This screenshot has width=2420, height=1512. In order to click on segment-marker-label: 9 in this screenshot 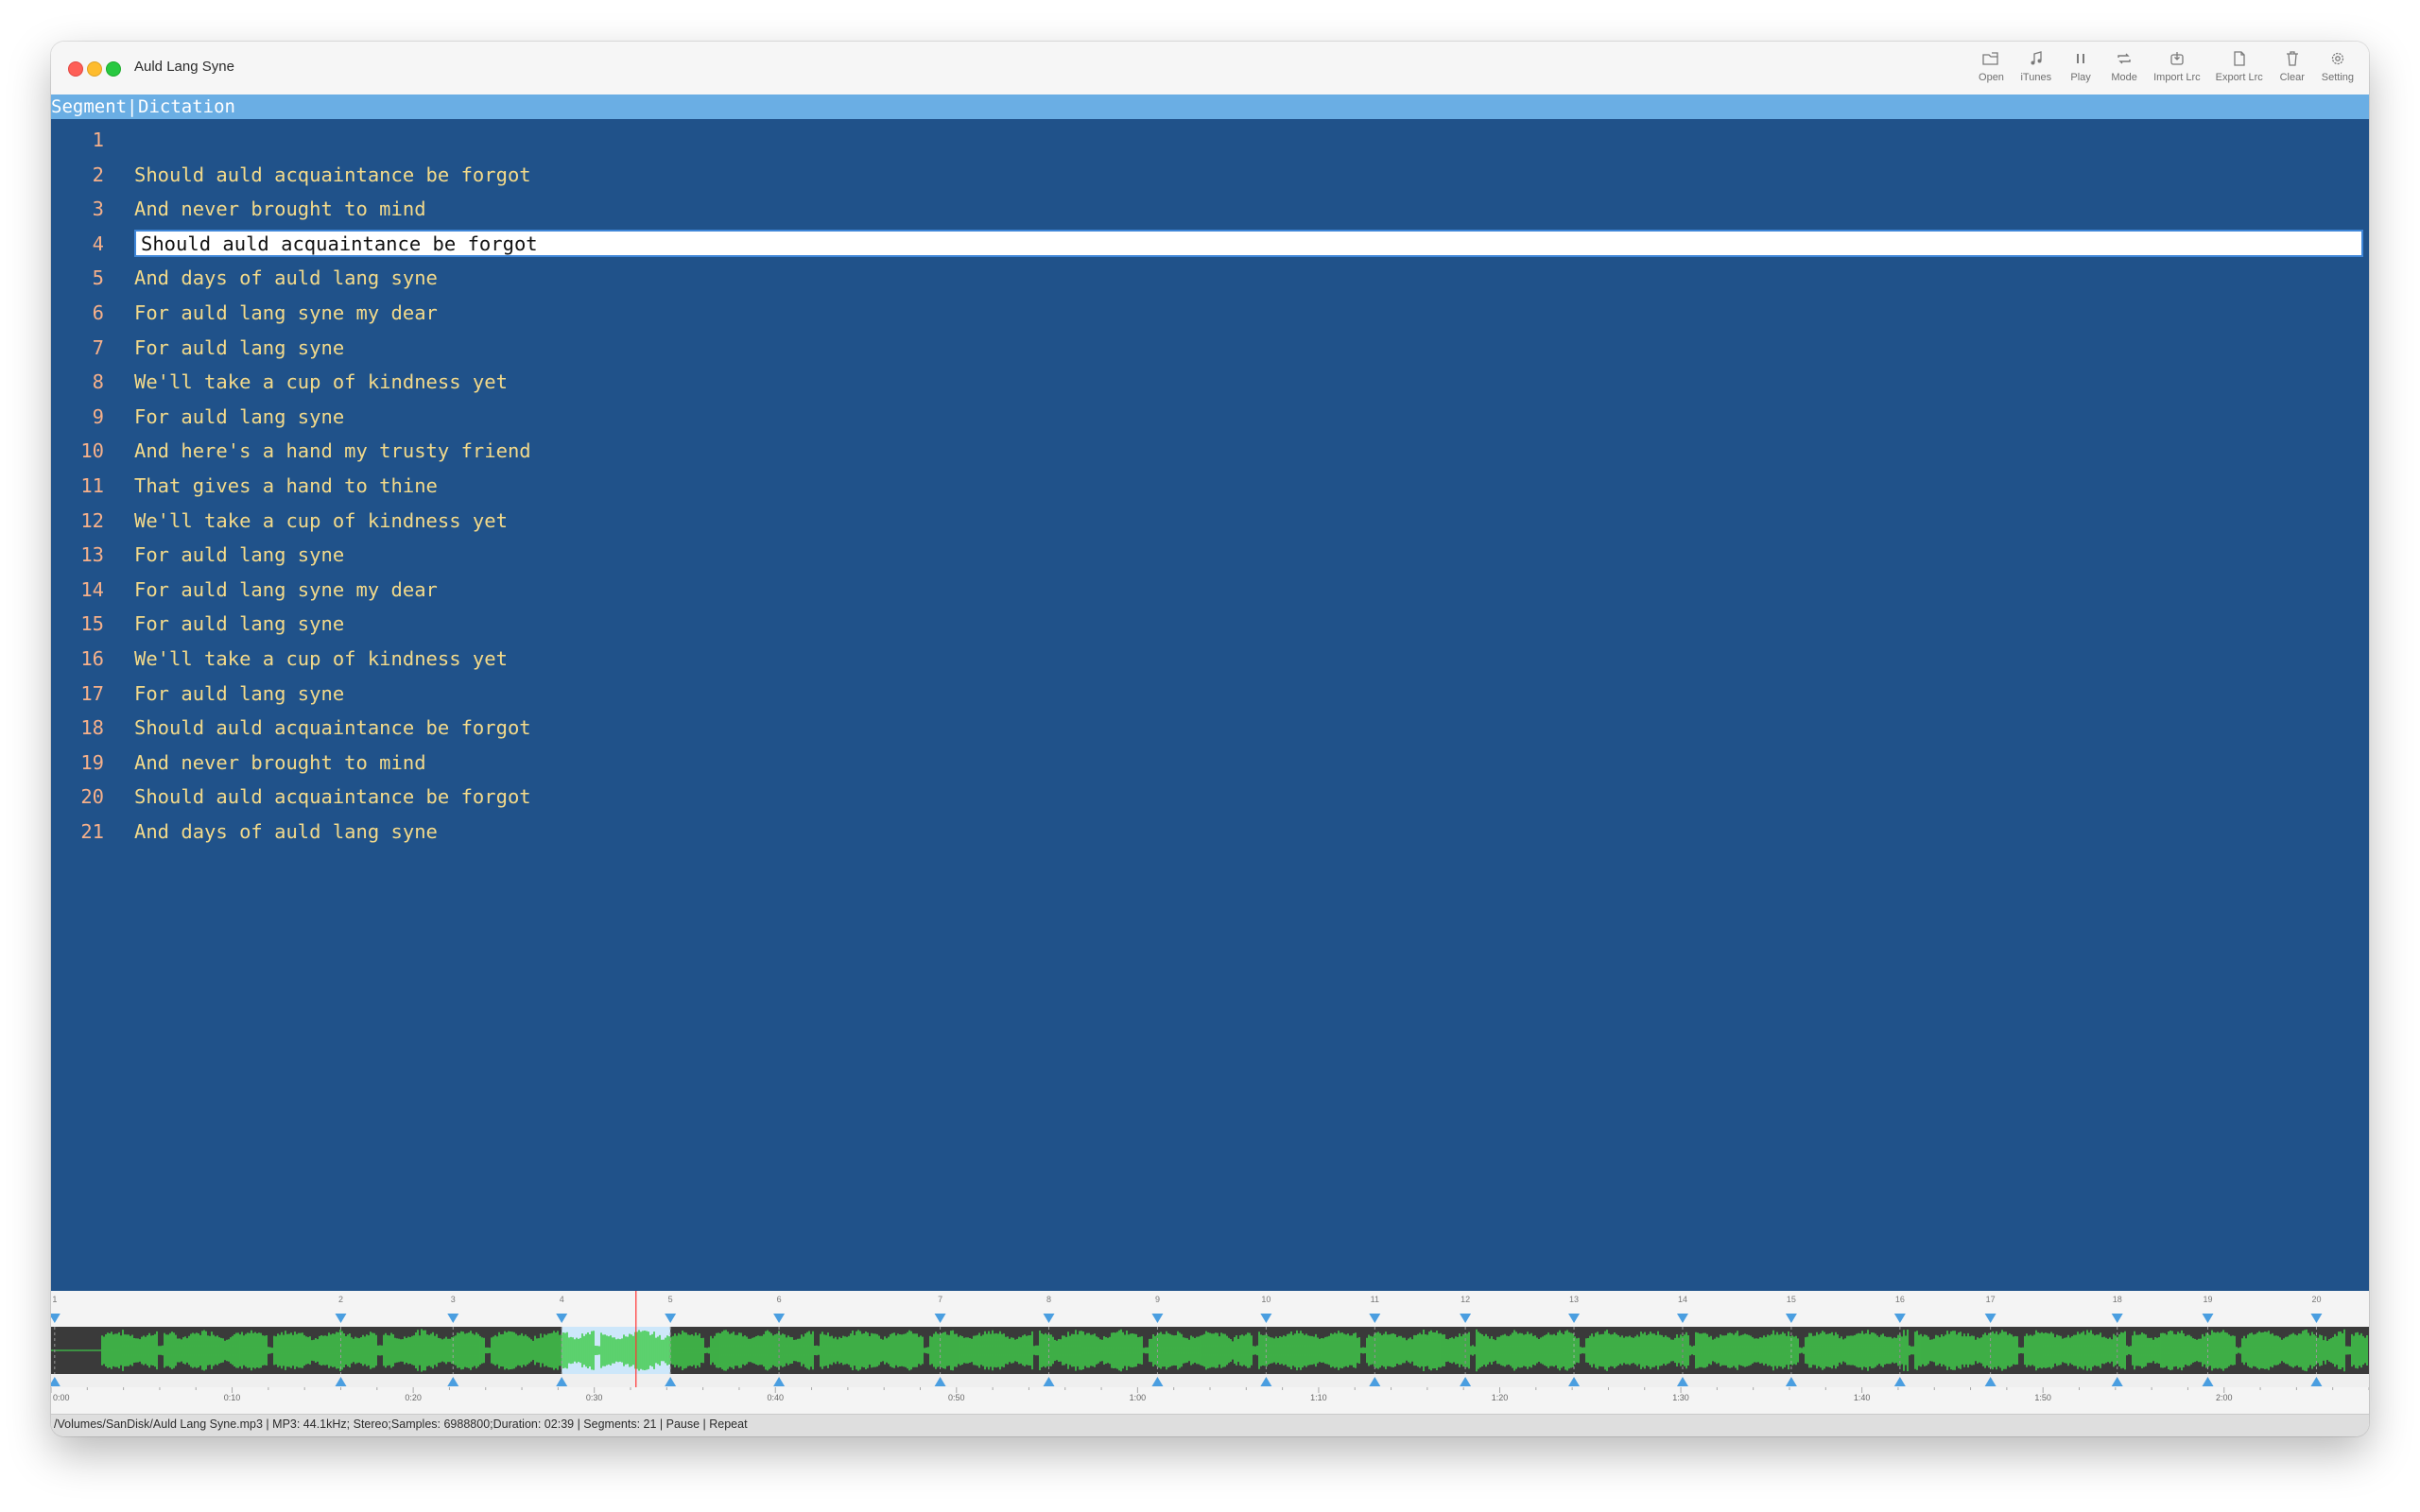, I will do `click(1157, 1299)`.